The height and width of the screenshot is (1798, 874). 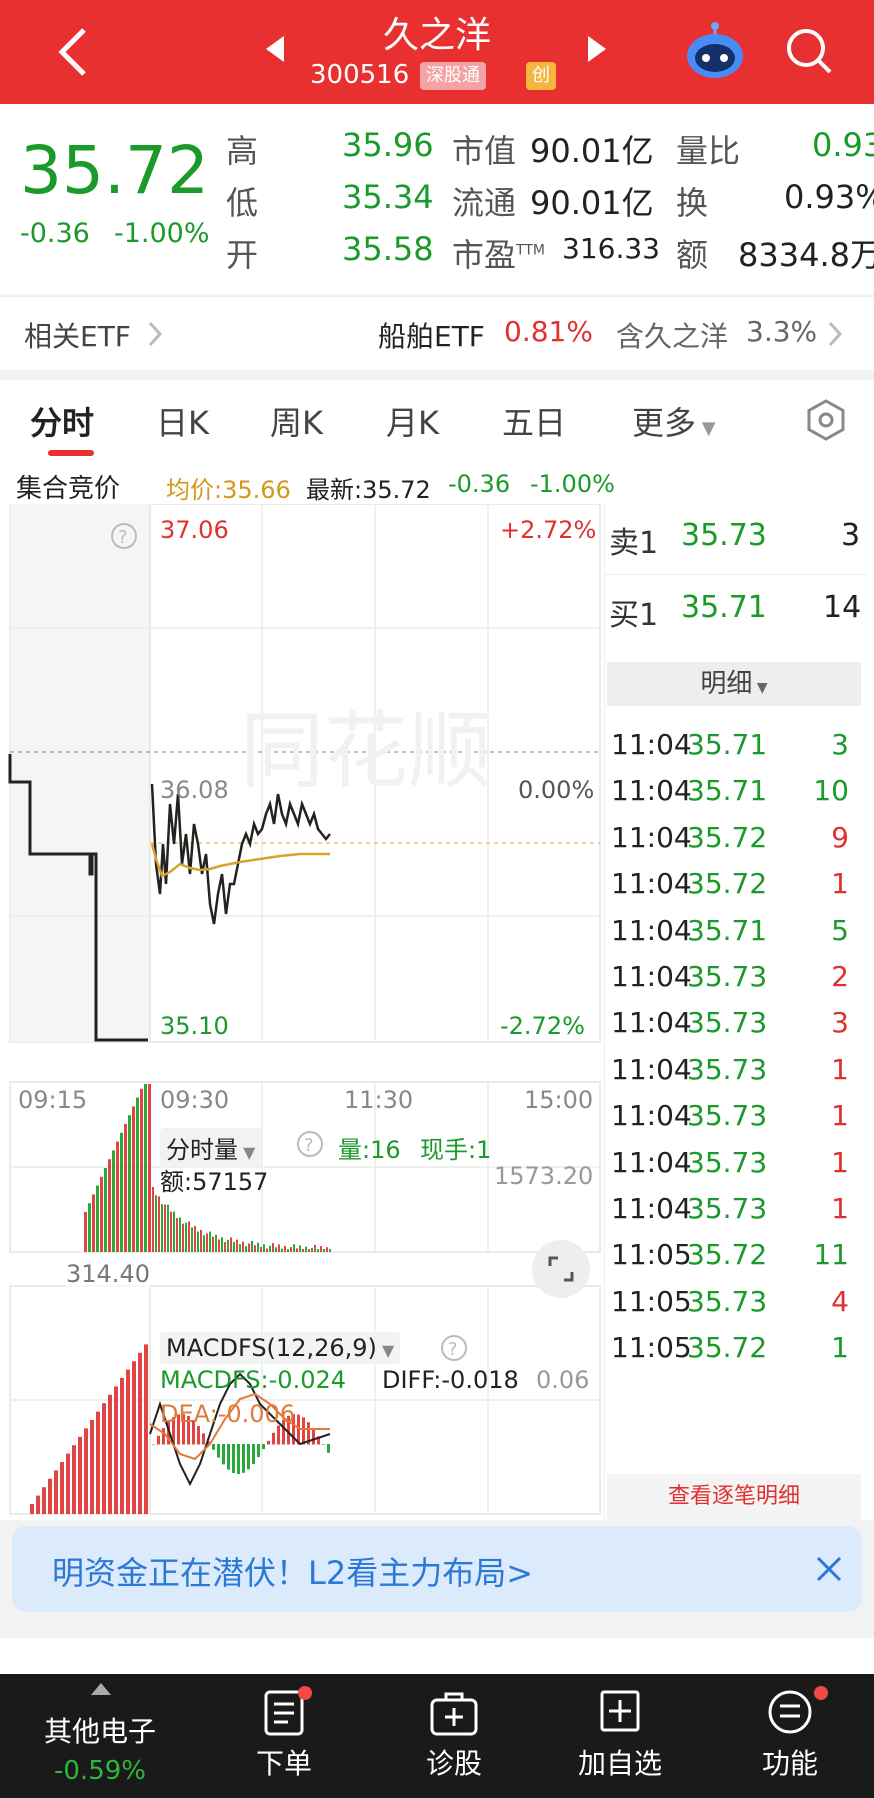 What do you see at coordinates (366, 751) in the screenshot?
I see `watermark: 同花顺` at bounding box center [366, 751].